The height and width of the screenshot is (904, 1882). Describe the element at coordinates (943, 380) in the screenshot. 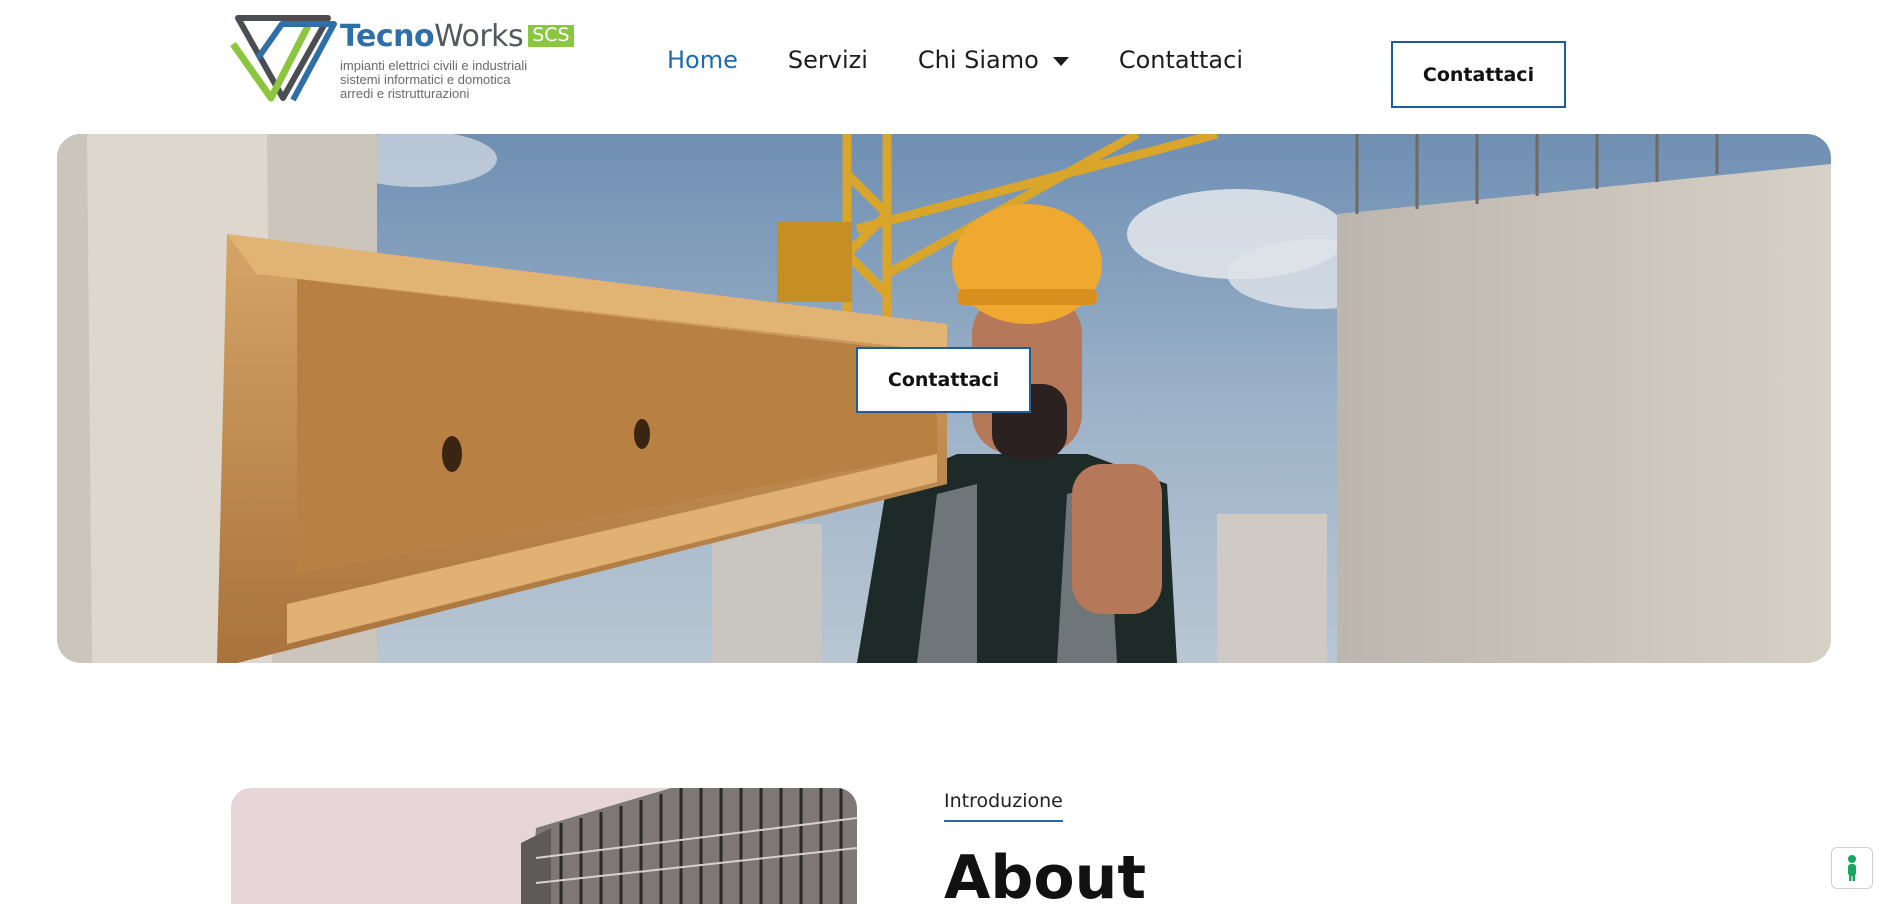

I see `hero-contact-button: Contattaci` at that location.